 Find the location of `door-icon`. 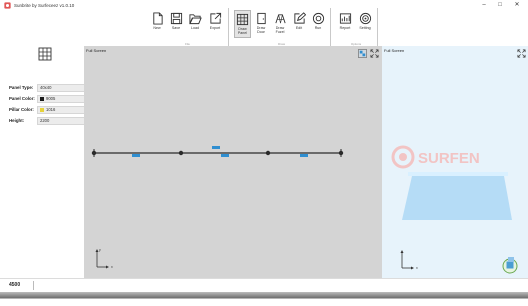

door-icon is located at coordinates (261, 18).